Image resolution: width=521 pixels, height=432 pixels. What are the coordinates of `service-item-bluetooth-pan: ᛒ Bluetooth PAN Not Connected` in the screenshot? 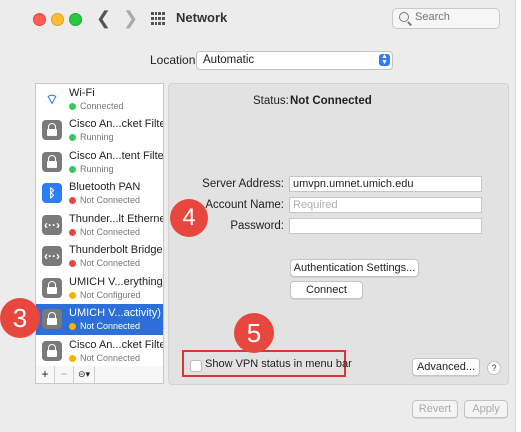 It's located at (99, 193).